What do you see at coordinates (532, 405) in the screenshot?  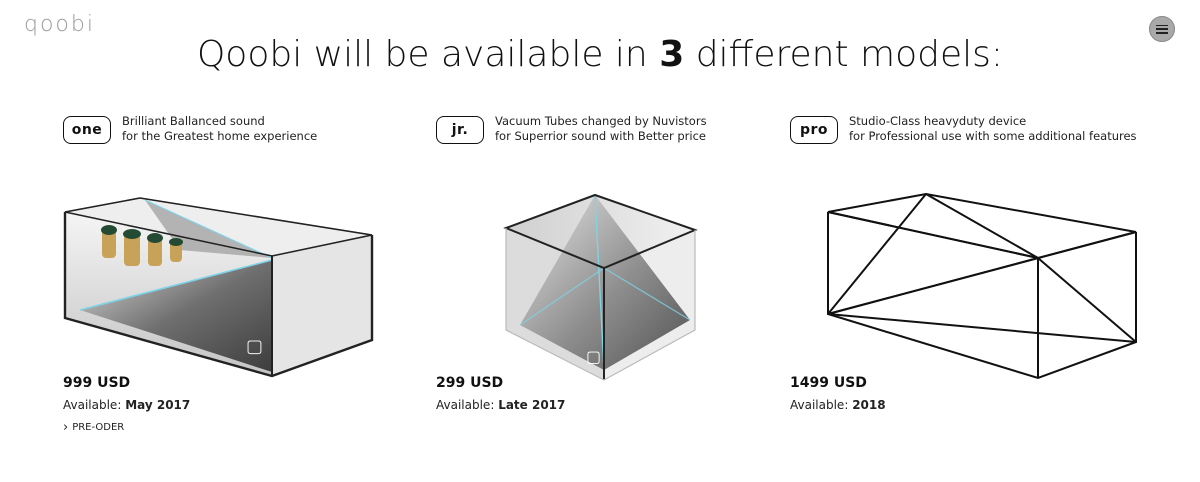 I see `availability-value: Late 2017` at bounding box center [532, 405].